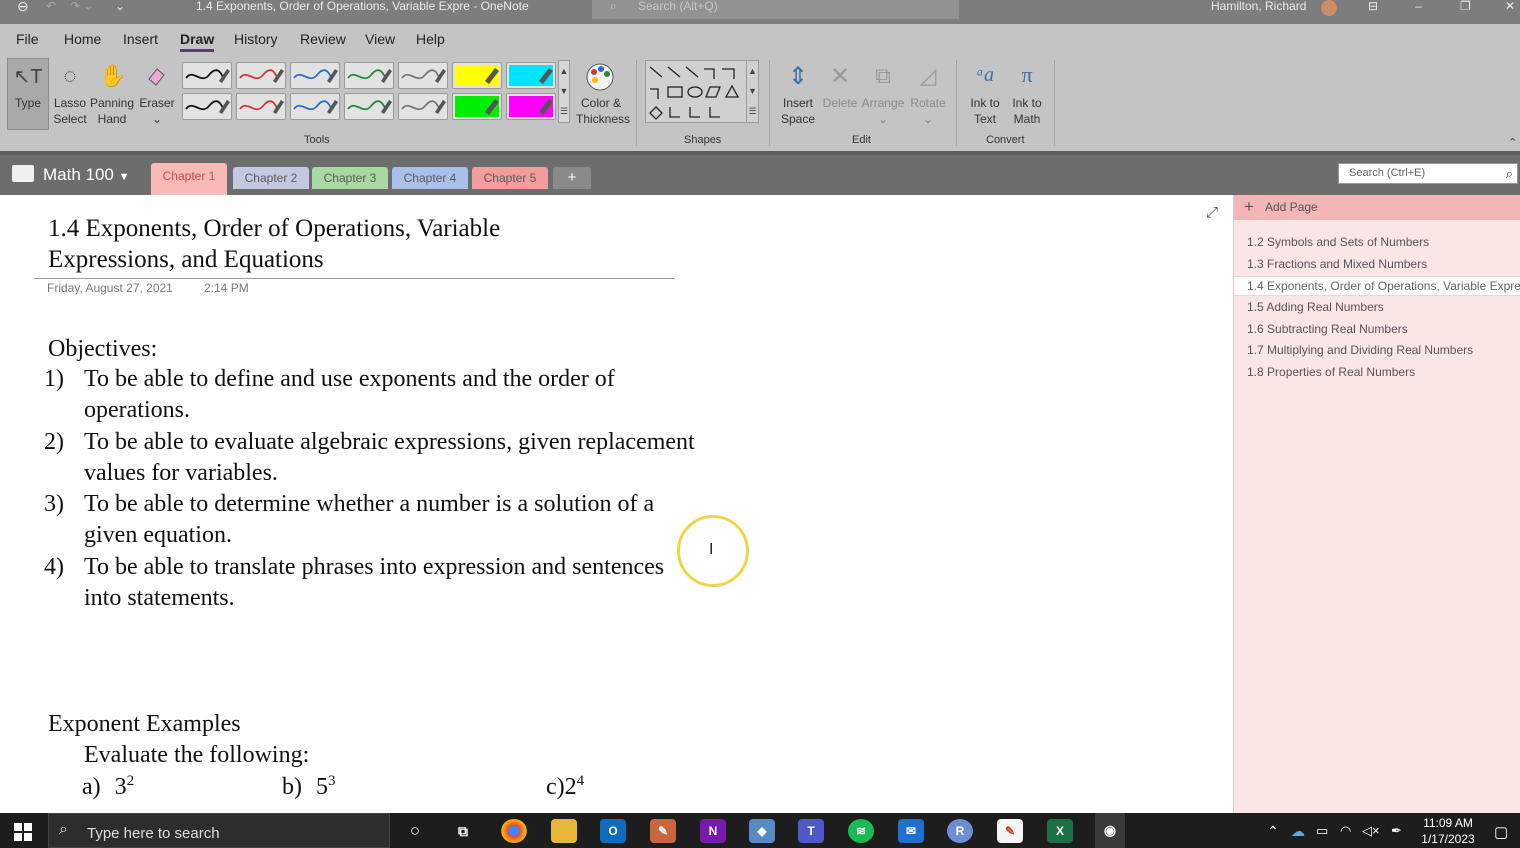 The width and height of the screenshot is (1520, 848). I want to click on palette-icon, so click(600, 77).